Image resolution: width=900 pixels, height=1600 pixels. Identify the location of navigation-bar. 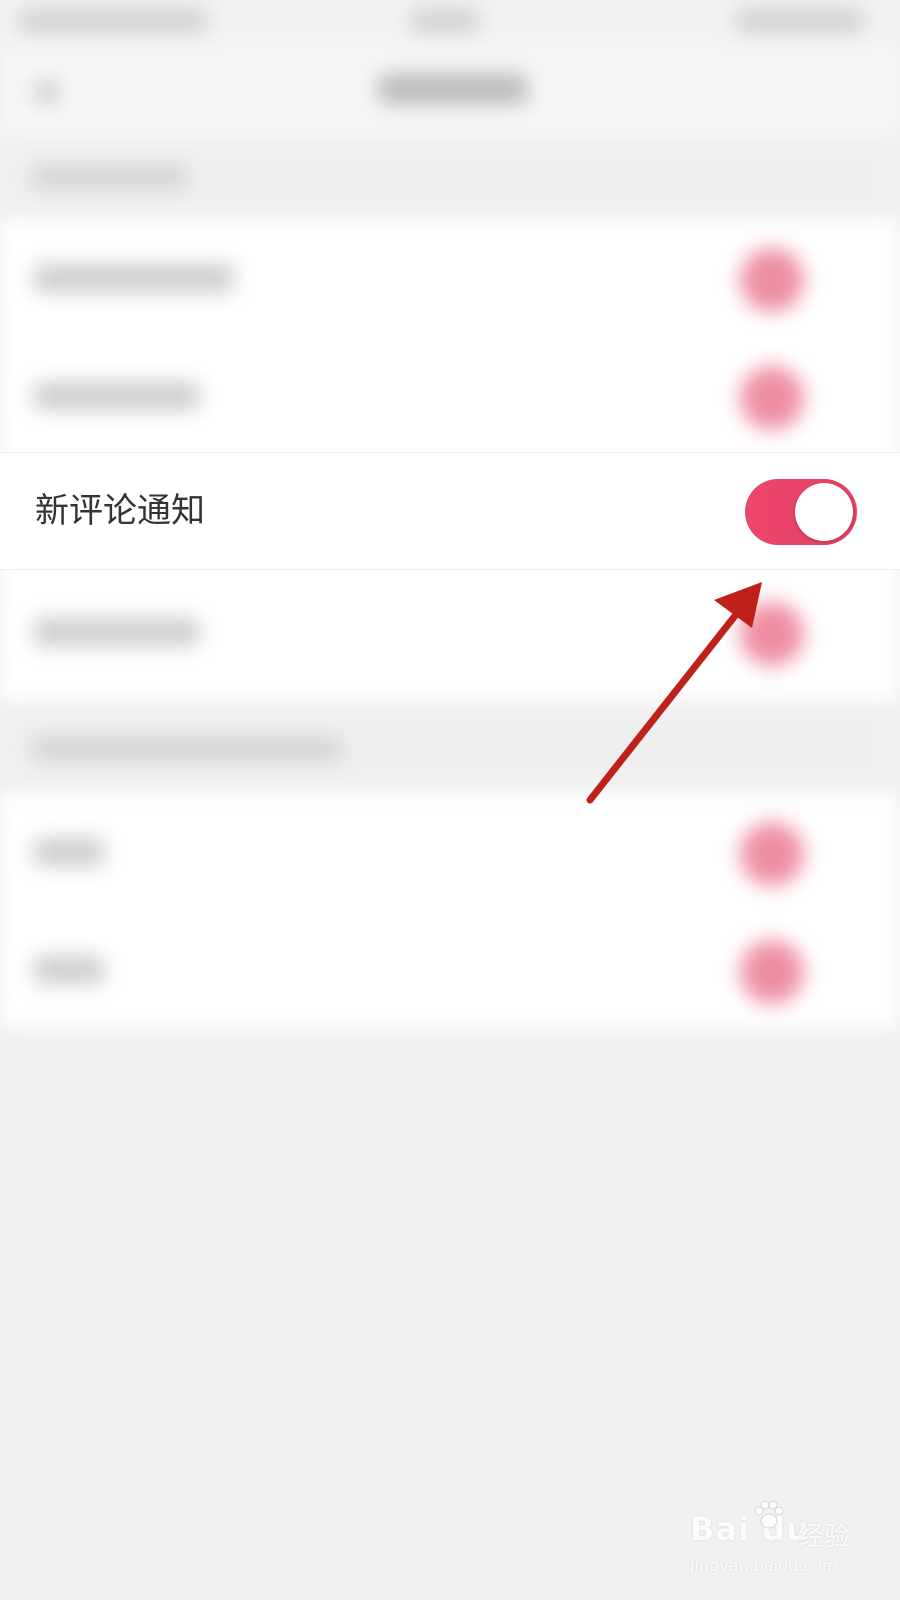
(450, 92).